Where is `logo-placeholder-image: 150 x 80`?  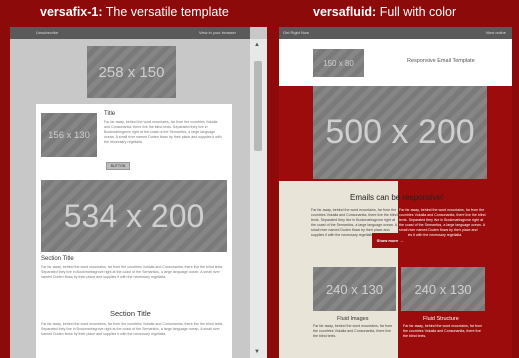
logo-placeholder-image: 150 x 80 is located at coordinates (338, 63).